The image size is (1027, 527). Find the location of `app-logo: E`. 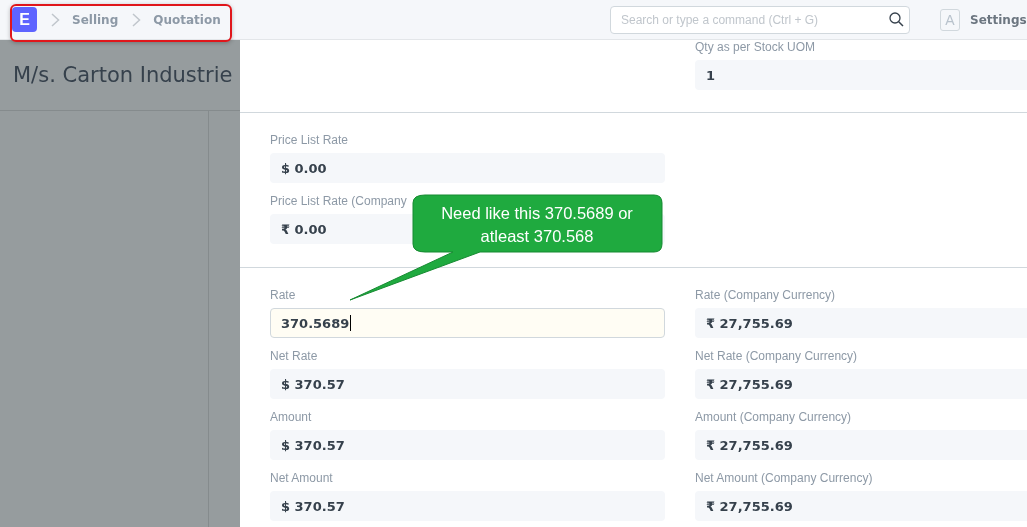

app-logo: E is located at coordinates (24, 19).